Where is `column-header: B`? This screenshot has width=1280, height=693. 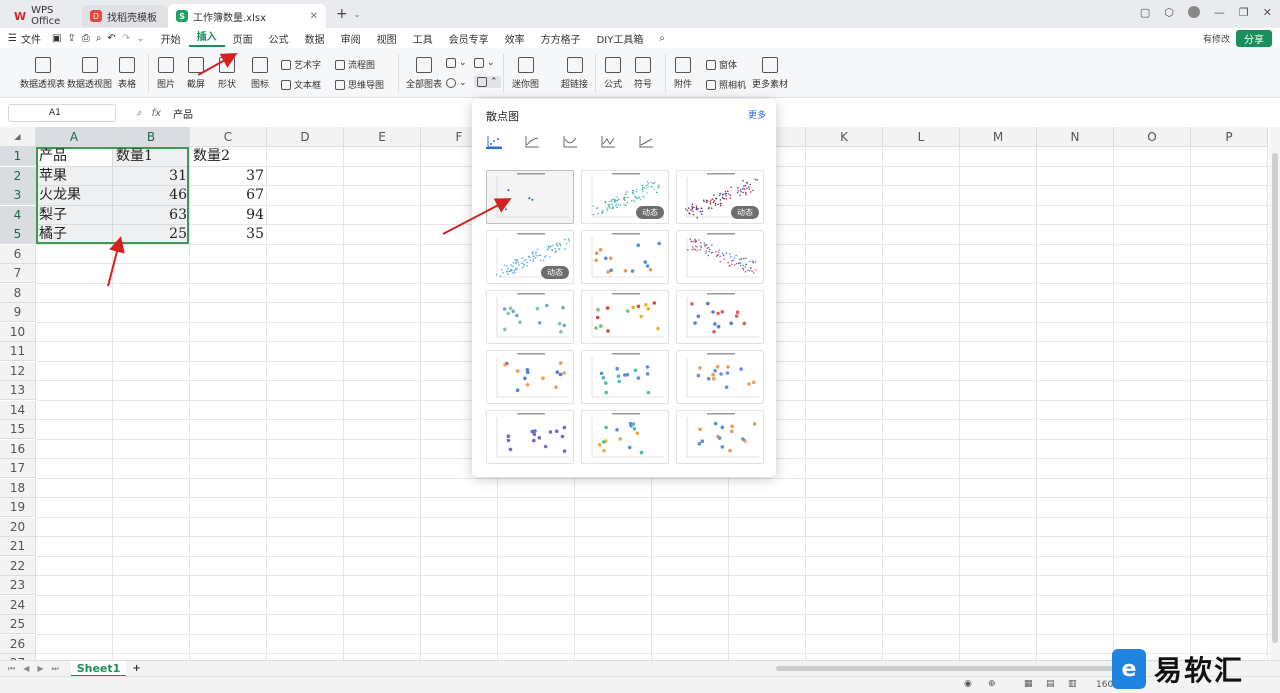
column-header: B is located at coordinates (151, 137).